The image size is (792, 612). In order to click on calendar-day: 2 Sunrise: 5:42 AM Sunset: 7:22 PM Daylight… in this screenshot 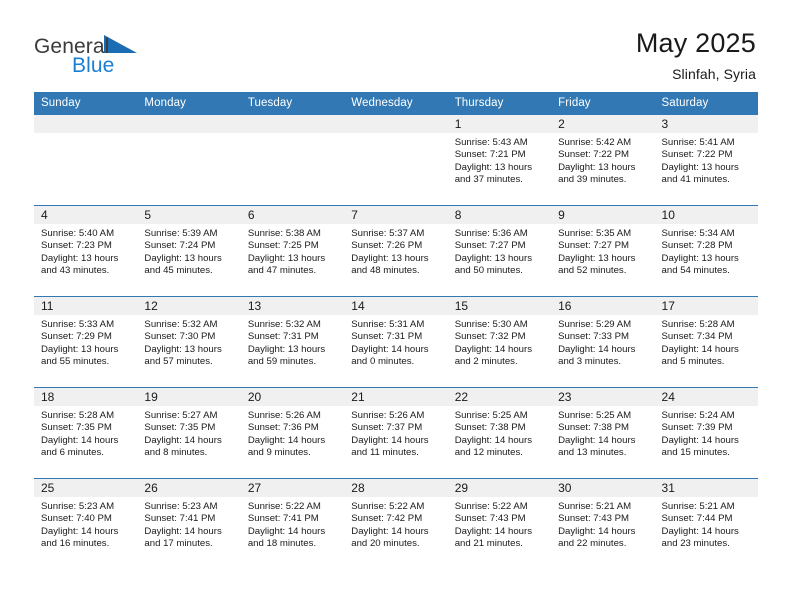, I will do `click(603, 160)`.